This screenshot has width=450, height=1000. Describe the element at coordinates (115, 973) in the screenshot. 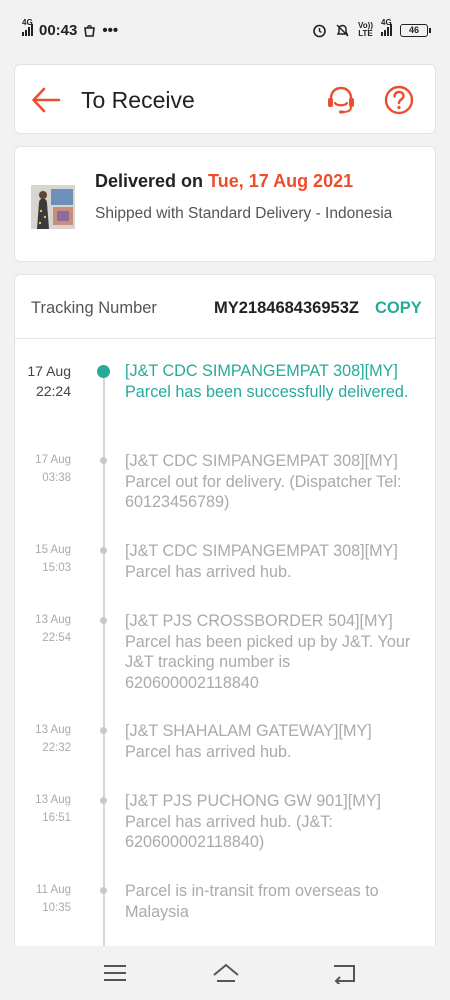

I see `menu-icon` at that location.